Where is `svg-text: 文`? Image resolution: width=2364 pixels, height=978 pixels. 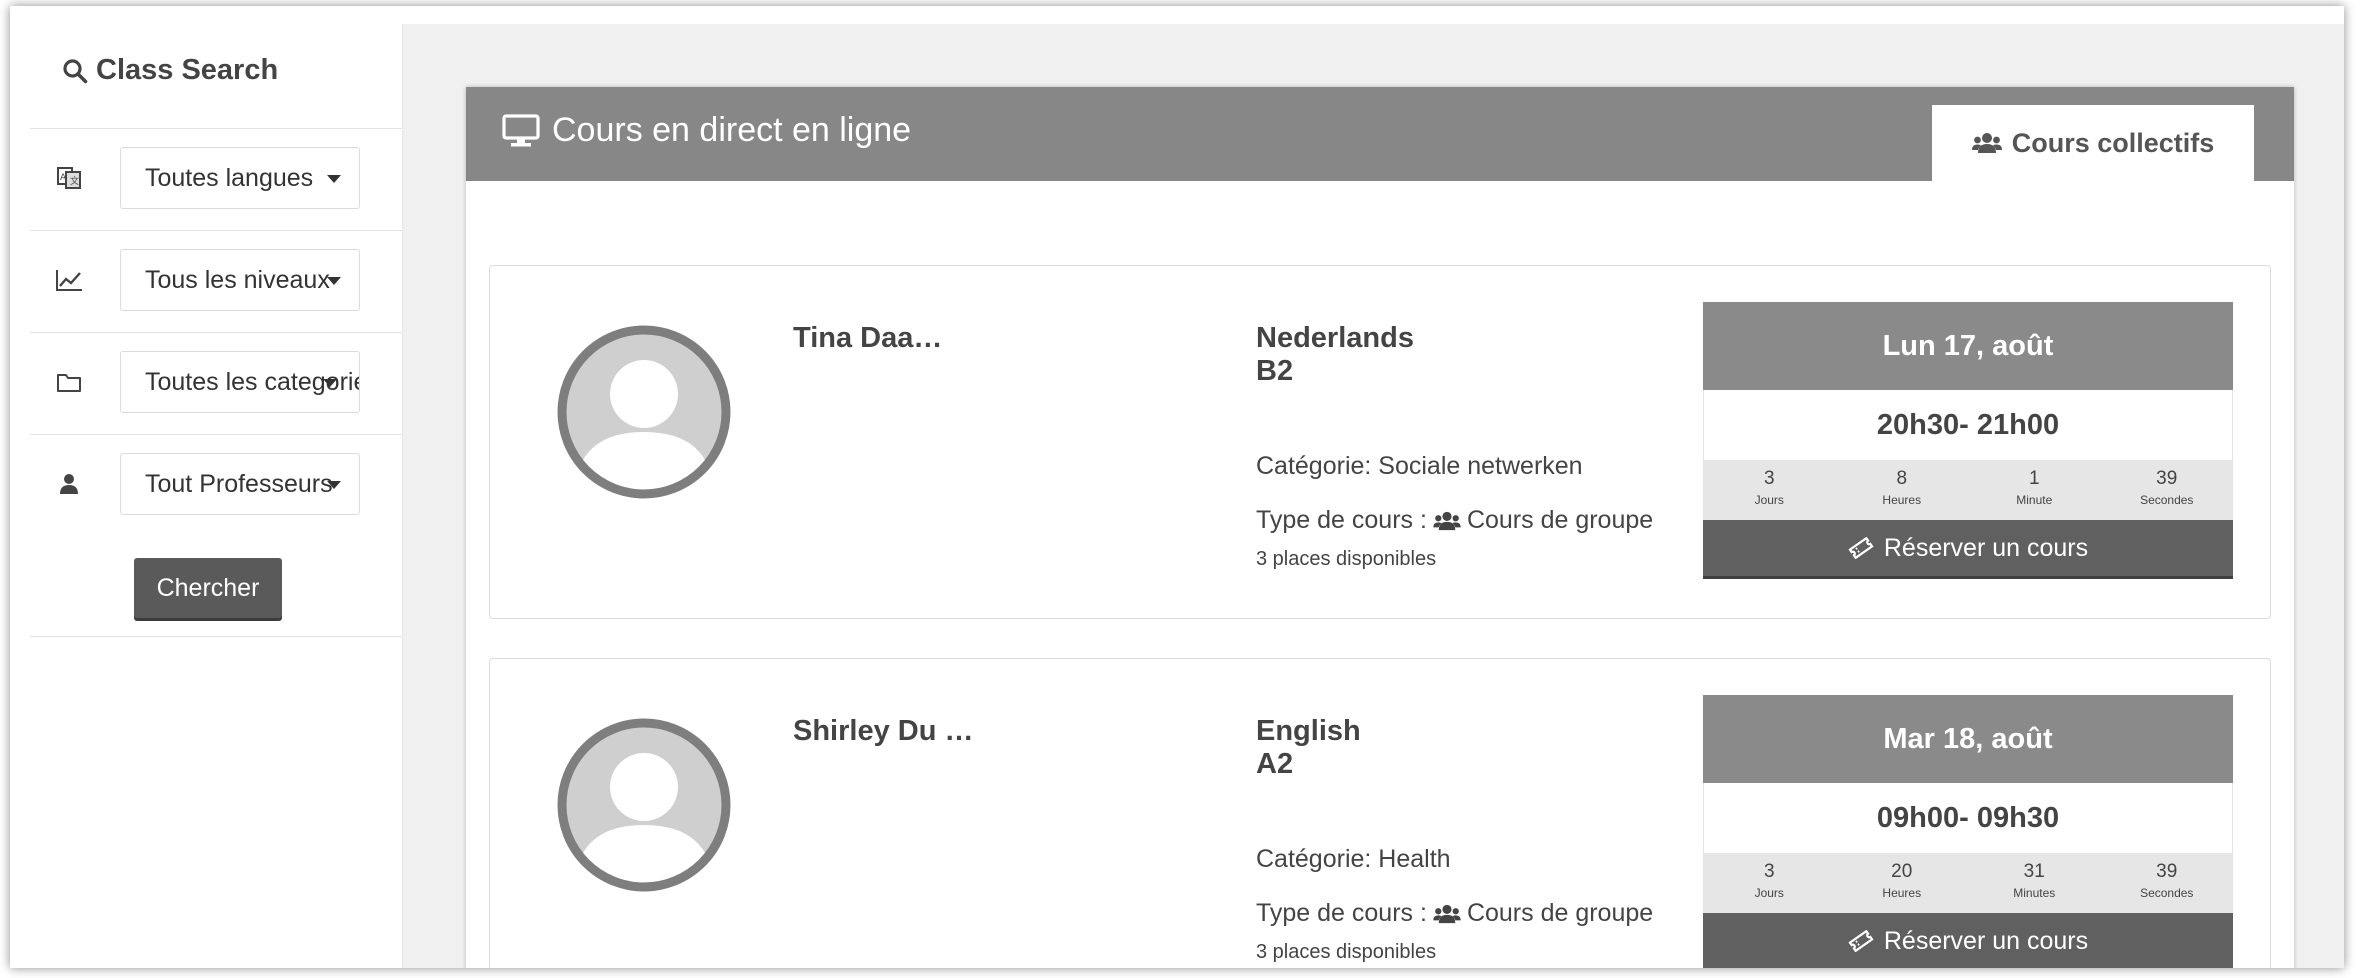 svg-text: 文 is located at coordinates (74, 181).